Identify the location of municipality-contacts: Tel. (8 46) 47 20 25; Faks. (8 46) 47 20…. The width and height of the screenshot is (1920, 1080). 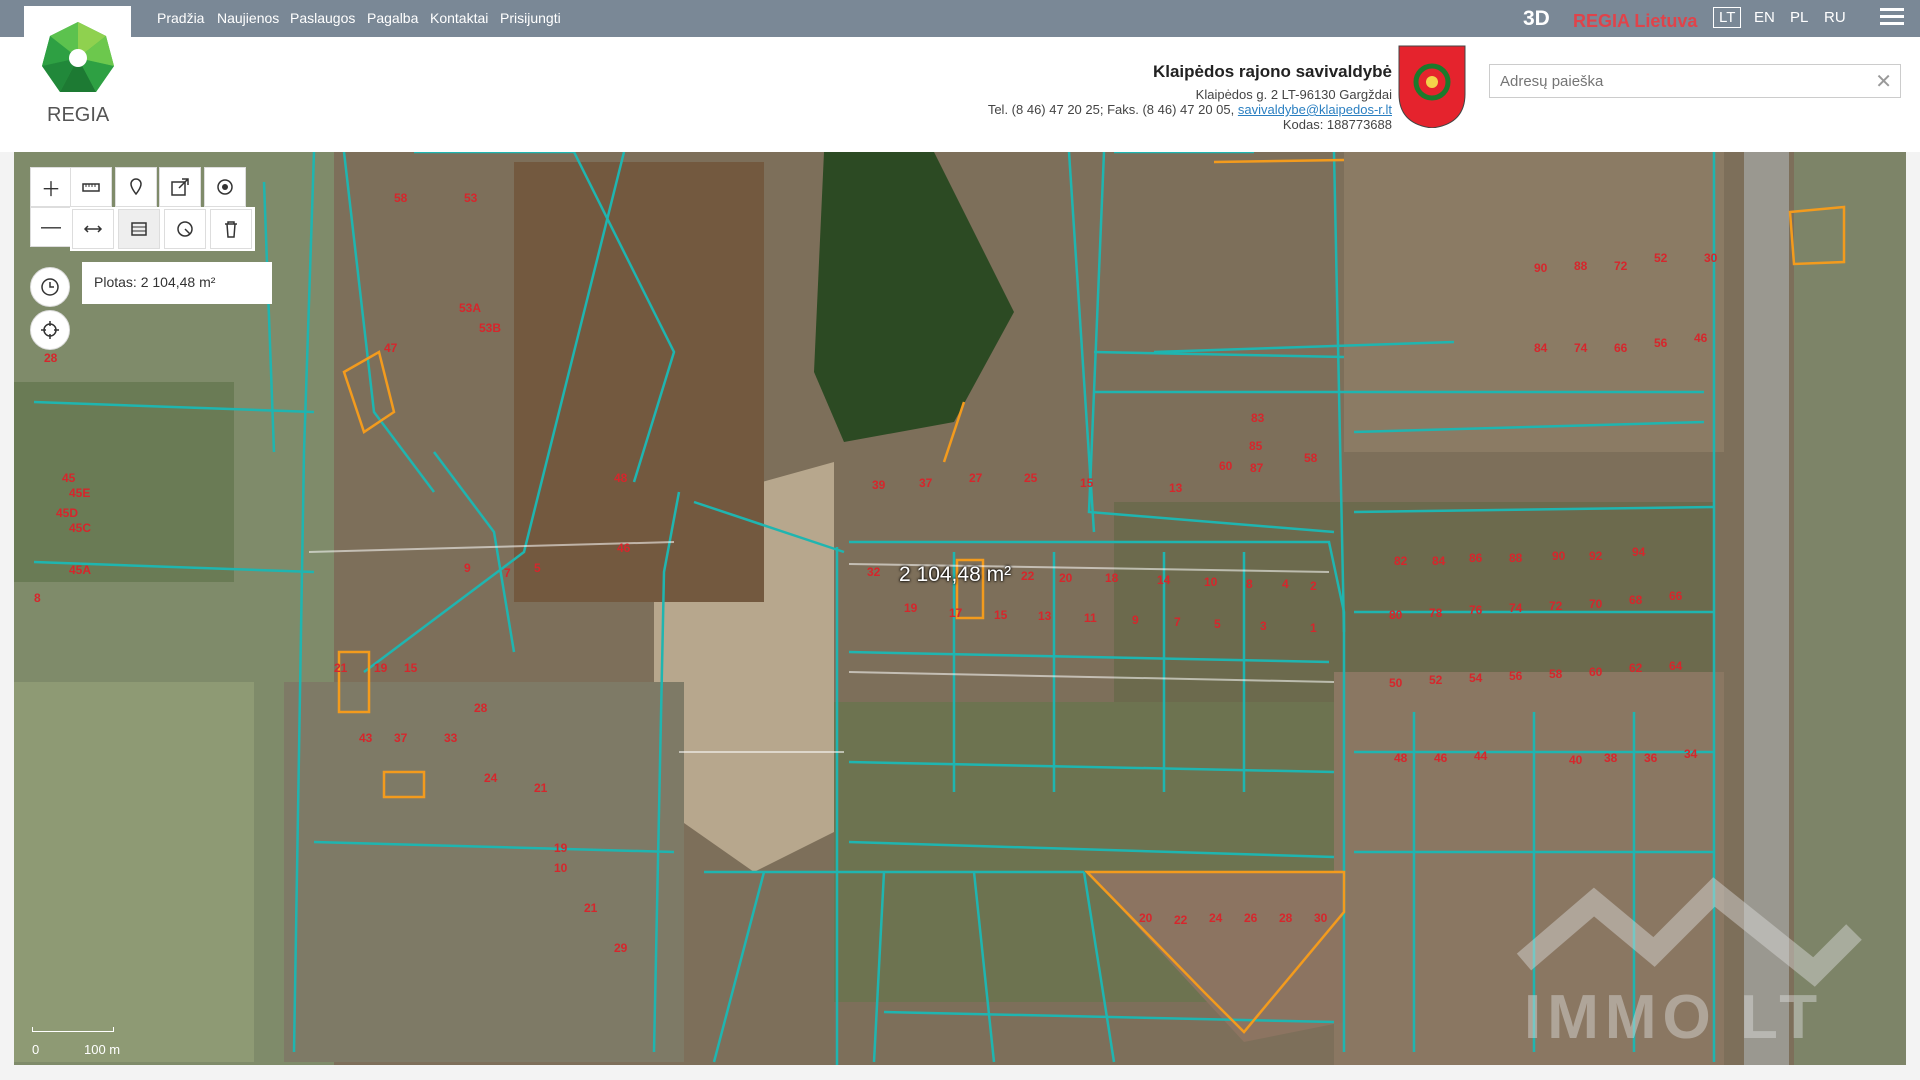
(1189, 109).